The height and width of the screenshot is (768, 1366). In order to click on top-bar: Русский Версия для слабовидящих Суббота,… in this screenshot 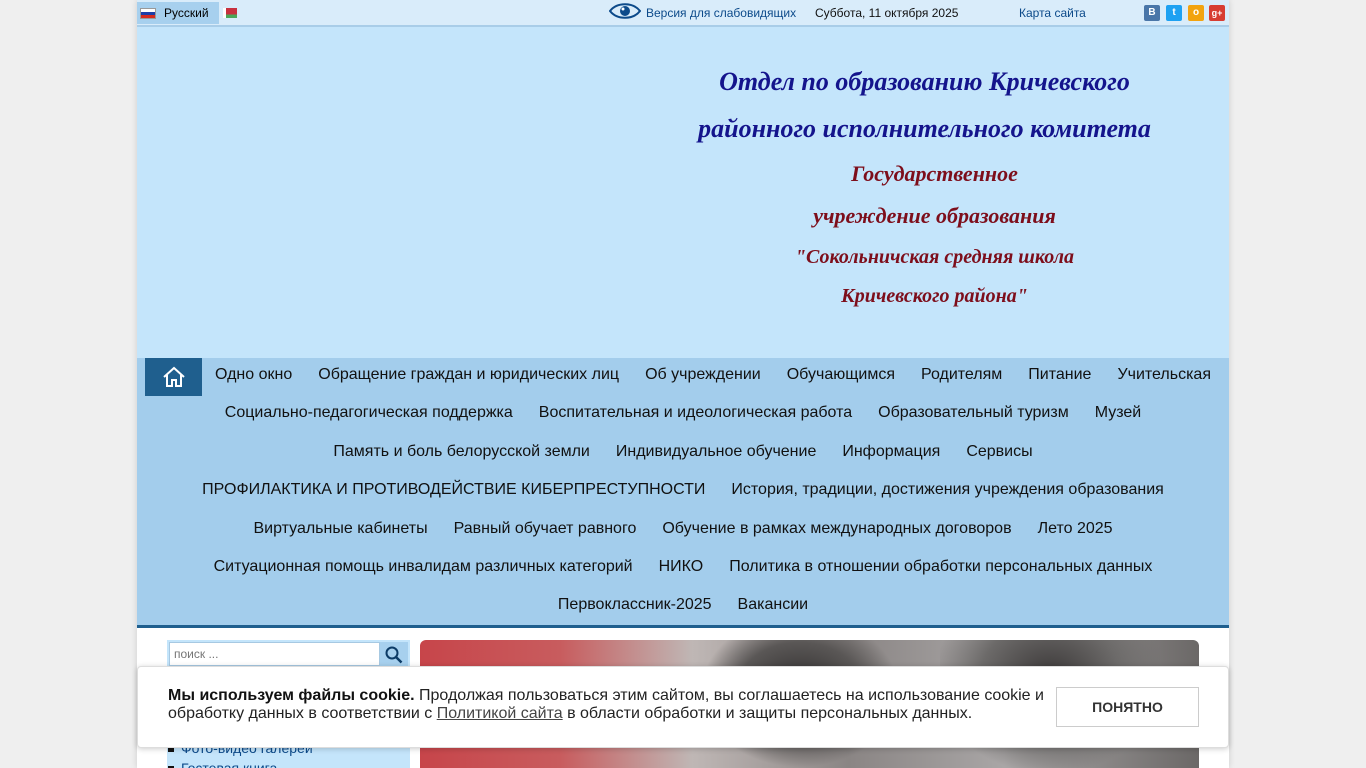, I will do `click(683, 13)`.